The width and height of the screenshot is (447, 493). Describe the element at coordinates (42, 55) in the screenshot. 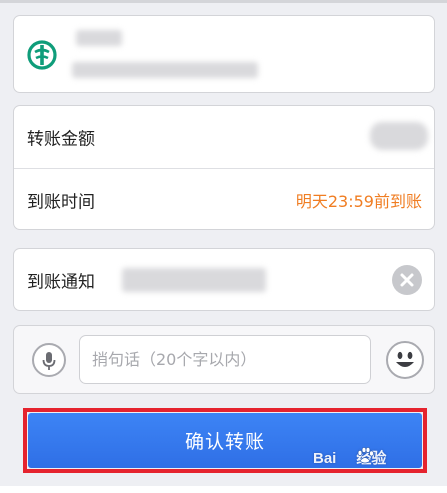

I see `bank-logo-icon` at that location.